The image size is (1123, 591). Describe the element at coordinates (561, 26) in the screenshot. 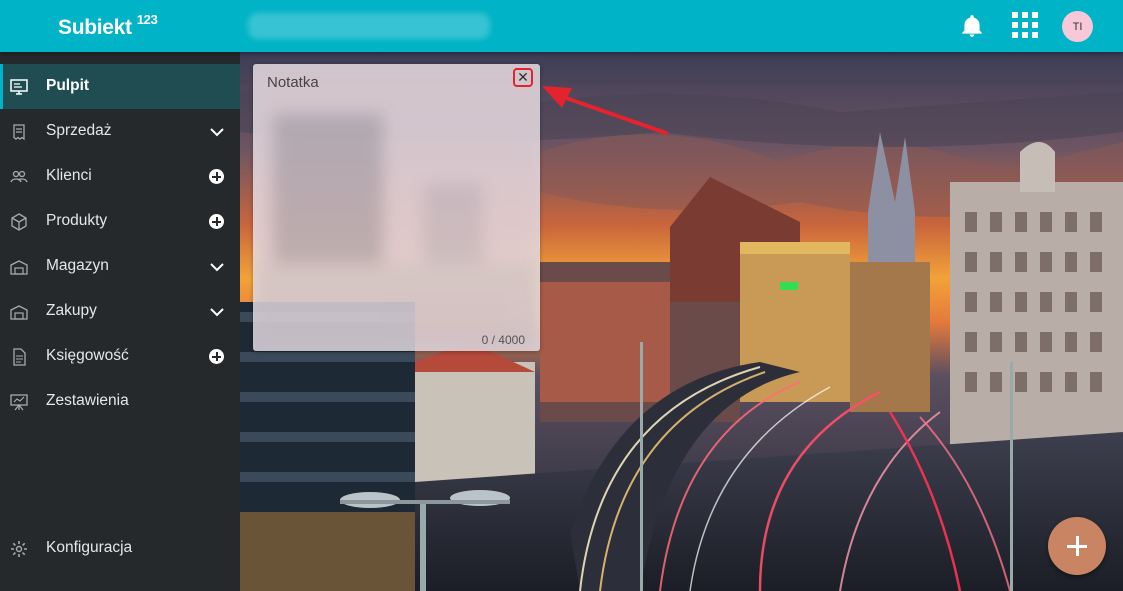

I see `top-bar: Subiekt 123 TI` at that location.